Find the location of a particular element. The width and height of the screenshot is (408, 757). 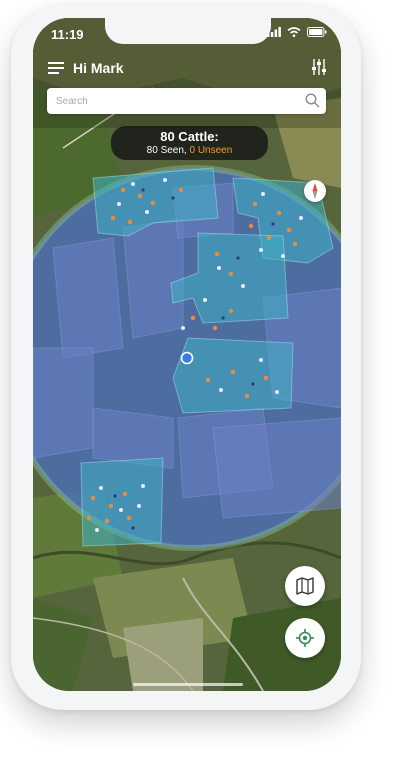

home-indicator is located at coordinates (188, 684).